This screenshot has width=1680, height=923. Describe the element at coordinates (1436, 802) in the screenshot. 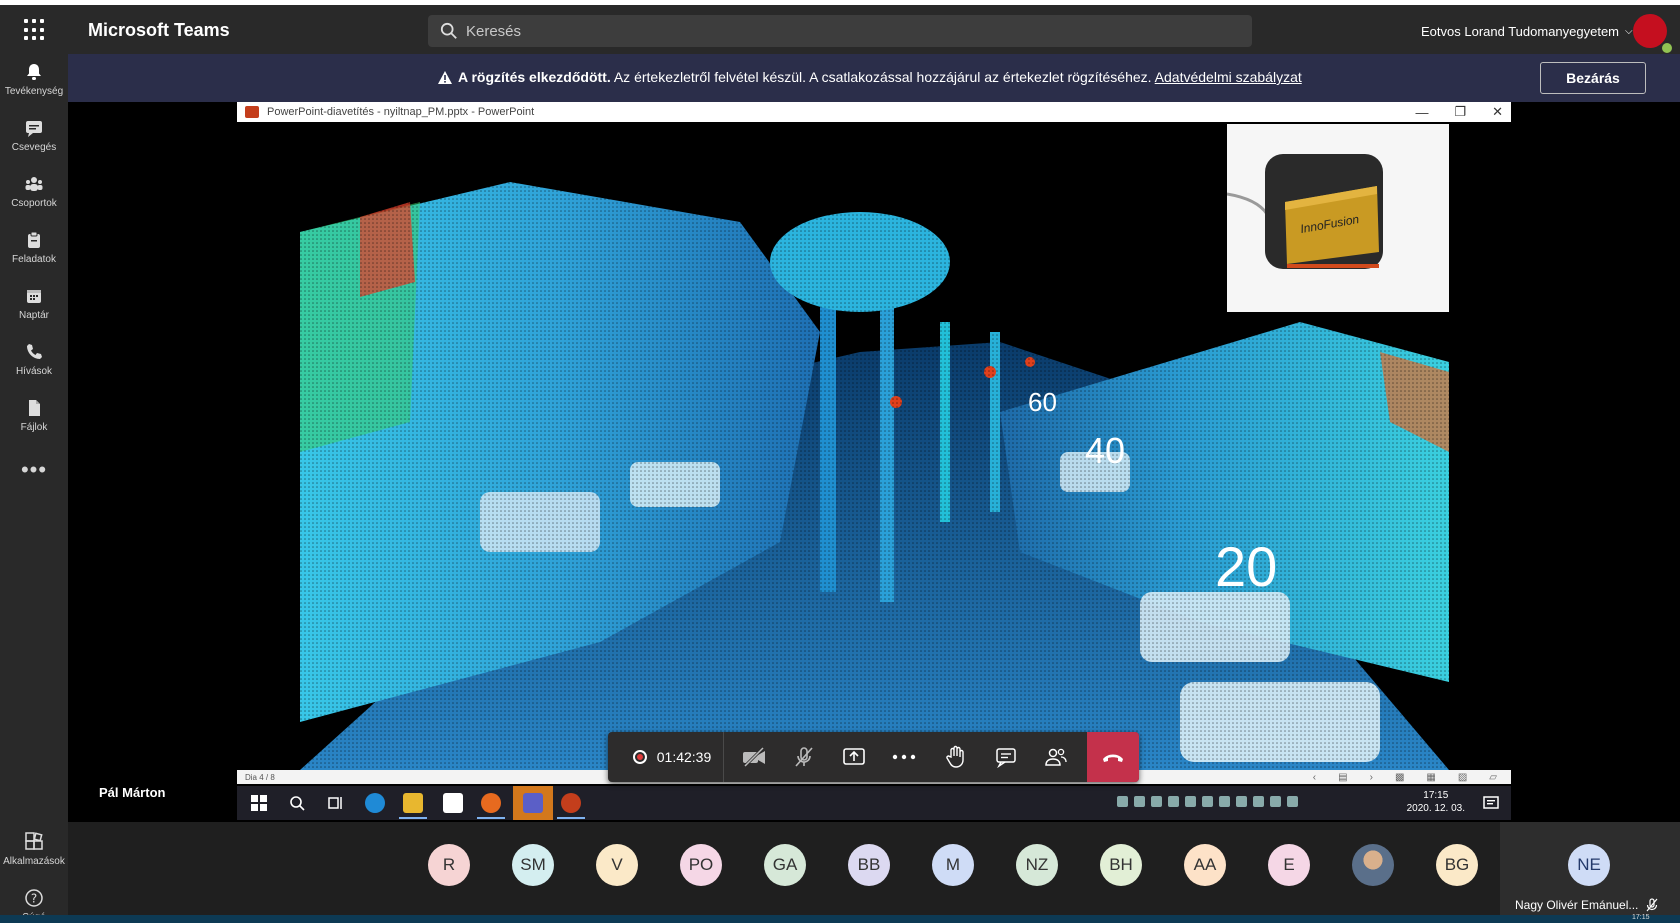

I see `taskbar-clock: 17:15 2020. 12. 03.` at that location.